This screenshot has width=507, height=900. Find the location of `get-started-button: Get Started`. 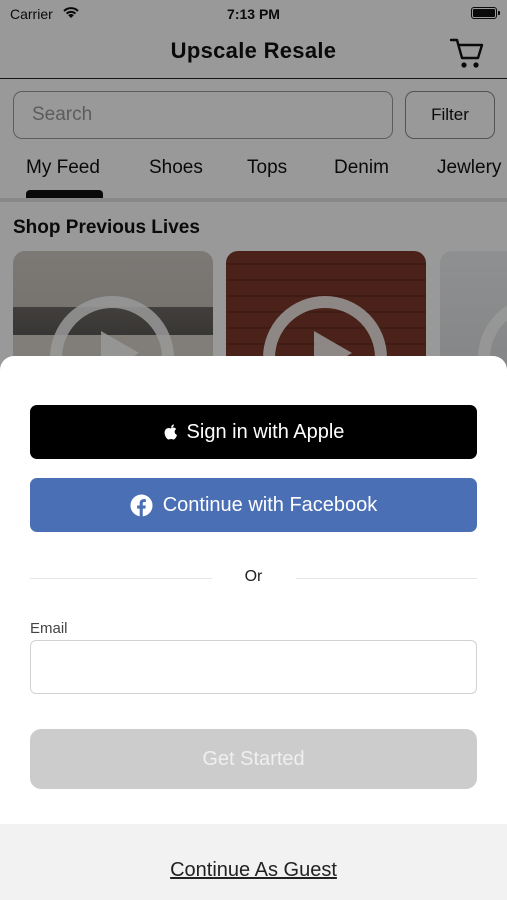

get-started-button: Get Started is located at coordinates (253, 759).